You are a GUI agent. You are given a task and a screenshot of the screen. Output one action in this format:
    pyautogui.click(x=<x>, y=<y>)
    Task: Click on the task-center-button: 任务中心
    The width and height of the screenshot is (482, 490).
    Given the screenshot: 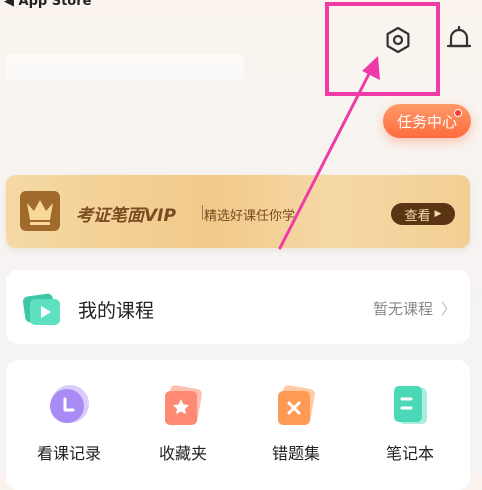 What is the action you would take?
    pyautogui.click(x=427, y=121)
    